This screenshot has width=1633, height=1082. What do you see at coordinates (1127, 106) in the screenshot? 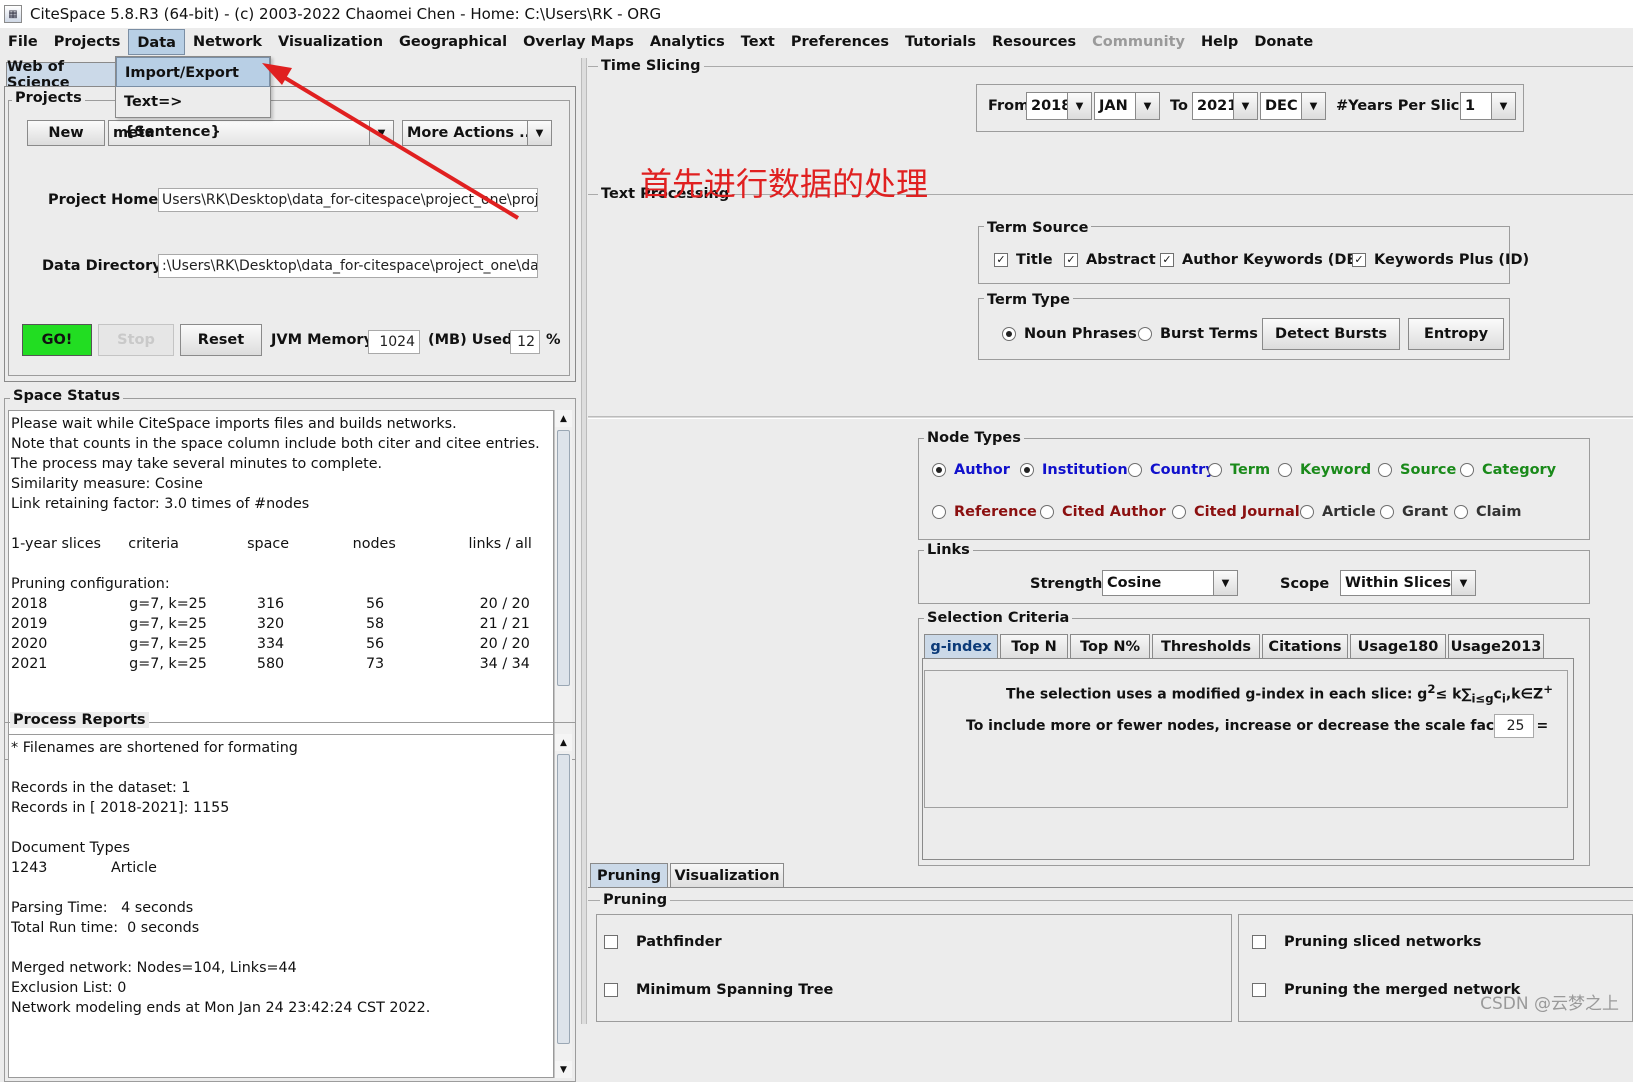
I see `from-month-select: JAN▼` at bounding box center [1127, 106].